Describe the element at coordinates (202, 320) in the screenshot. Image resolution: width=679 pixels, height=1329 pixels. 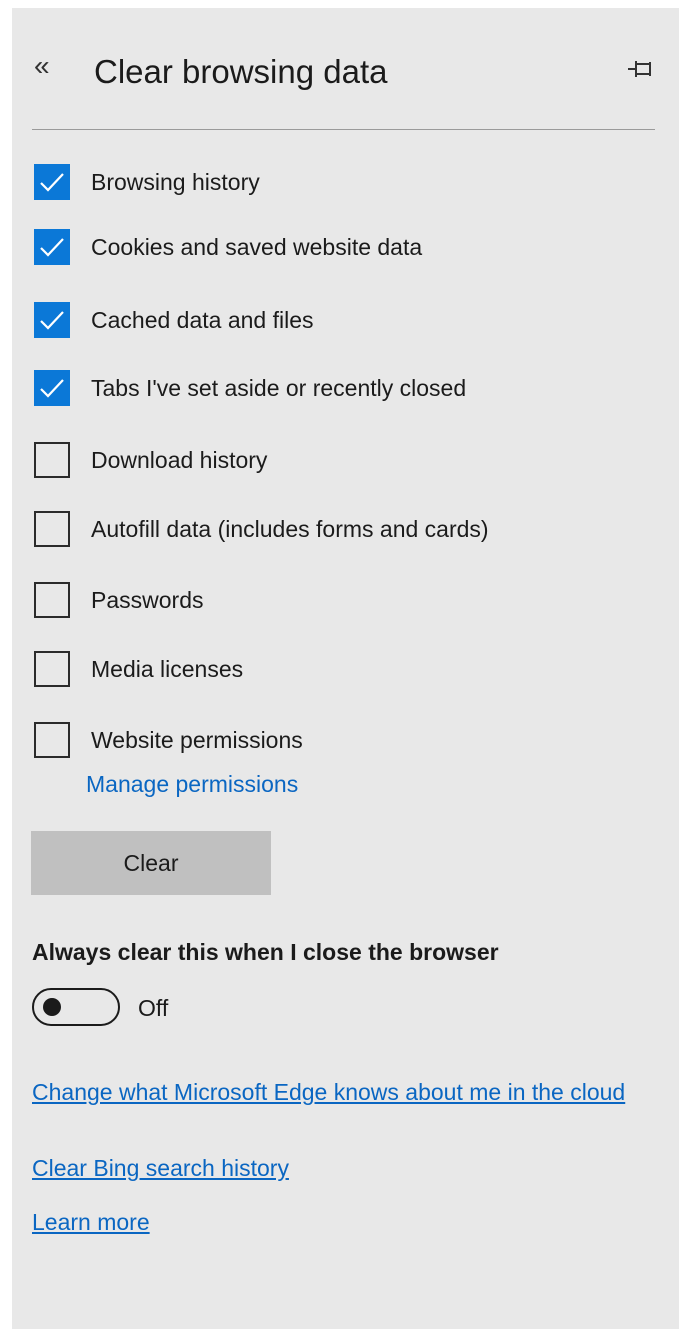
I see `checkbox-label: Cached data and files` at that location.